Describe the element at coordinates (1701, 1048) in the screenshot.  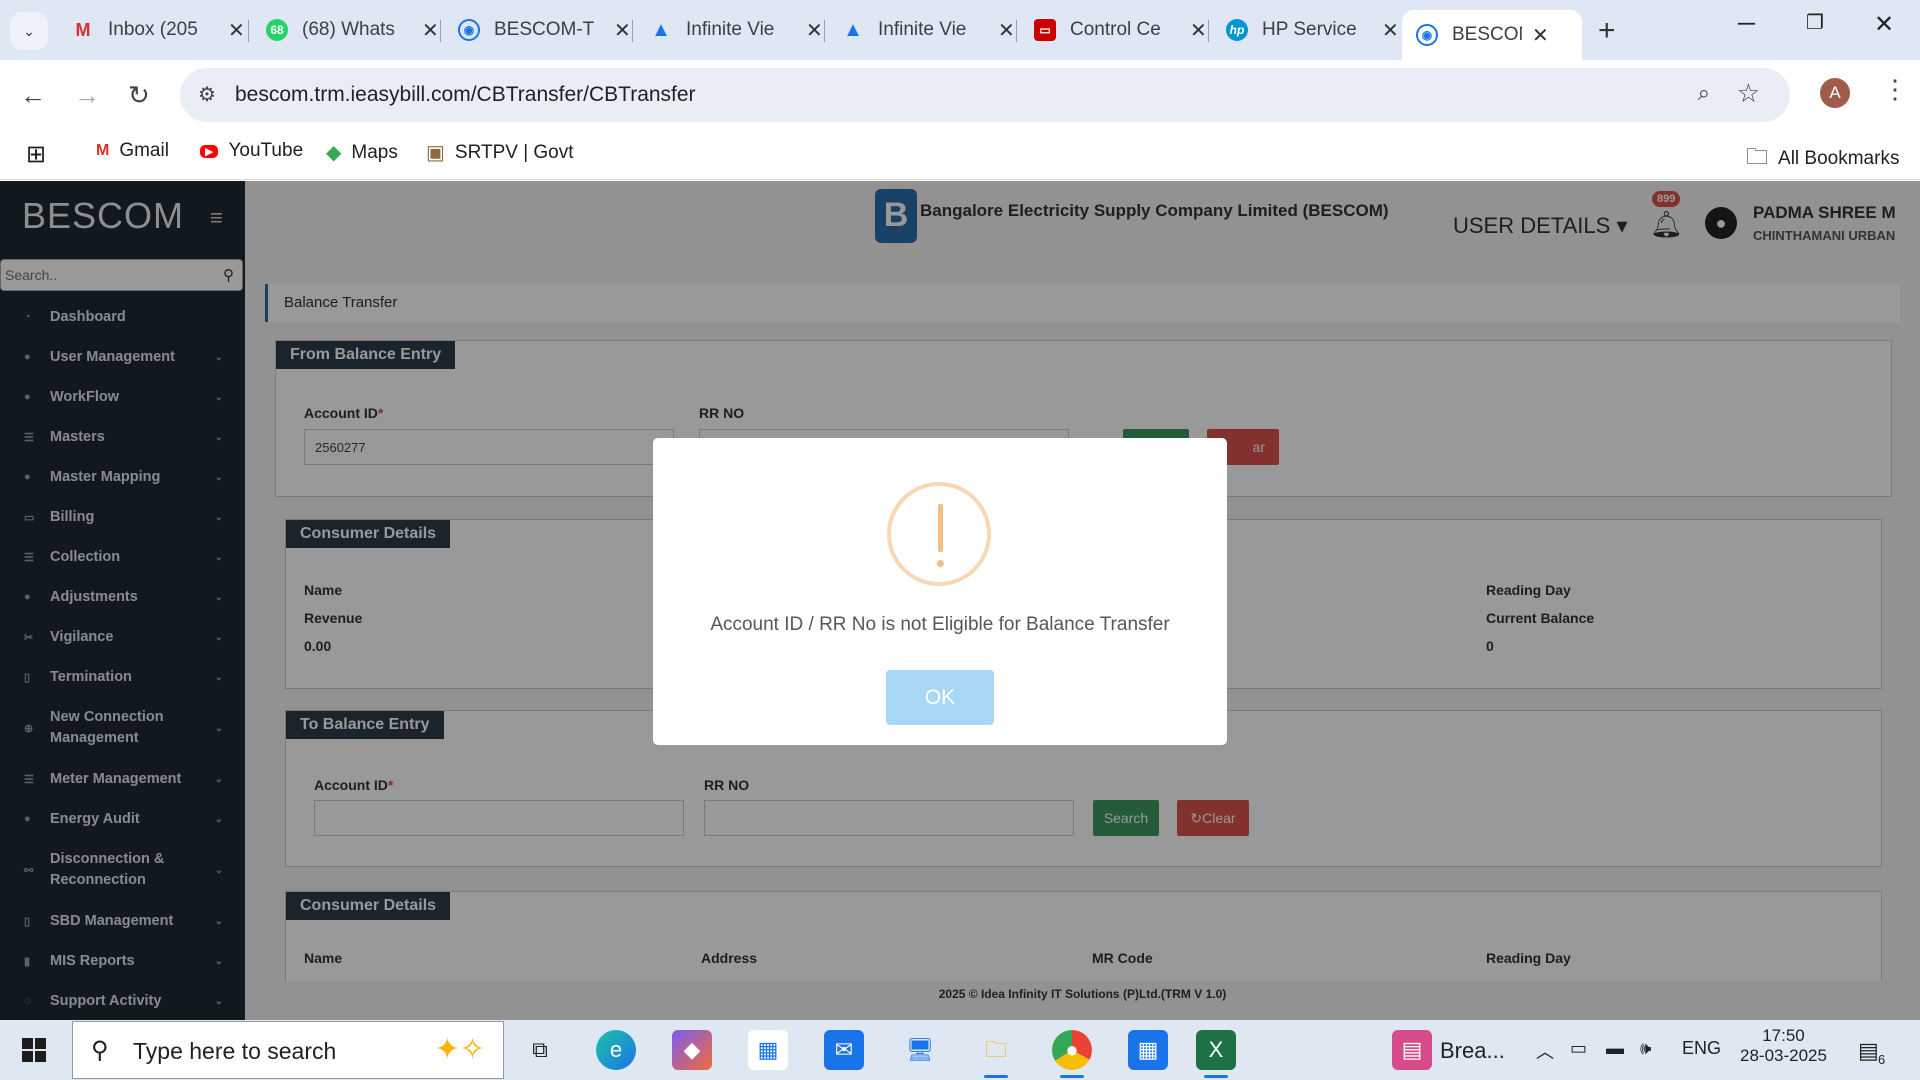
I see `language-indicator: ENG` at that location.